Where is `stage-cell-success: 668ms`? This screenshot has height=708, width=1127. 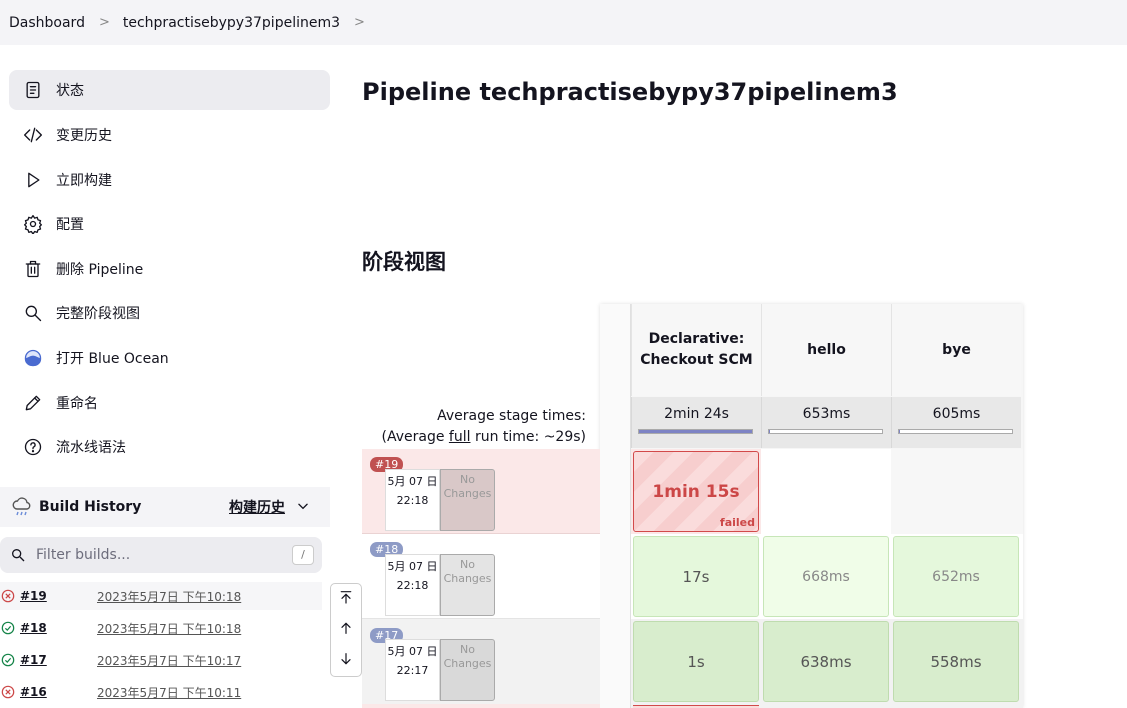 stage-cell-success: 668ms is located at coordinates (826, 576).